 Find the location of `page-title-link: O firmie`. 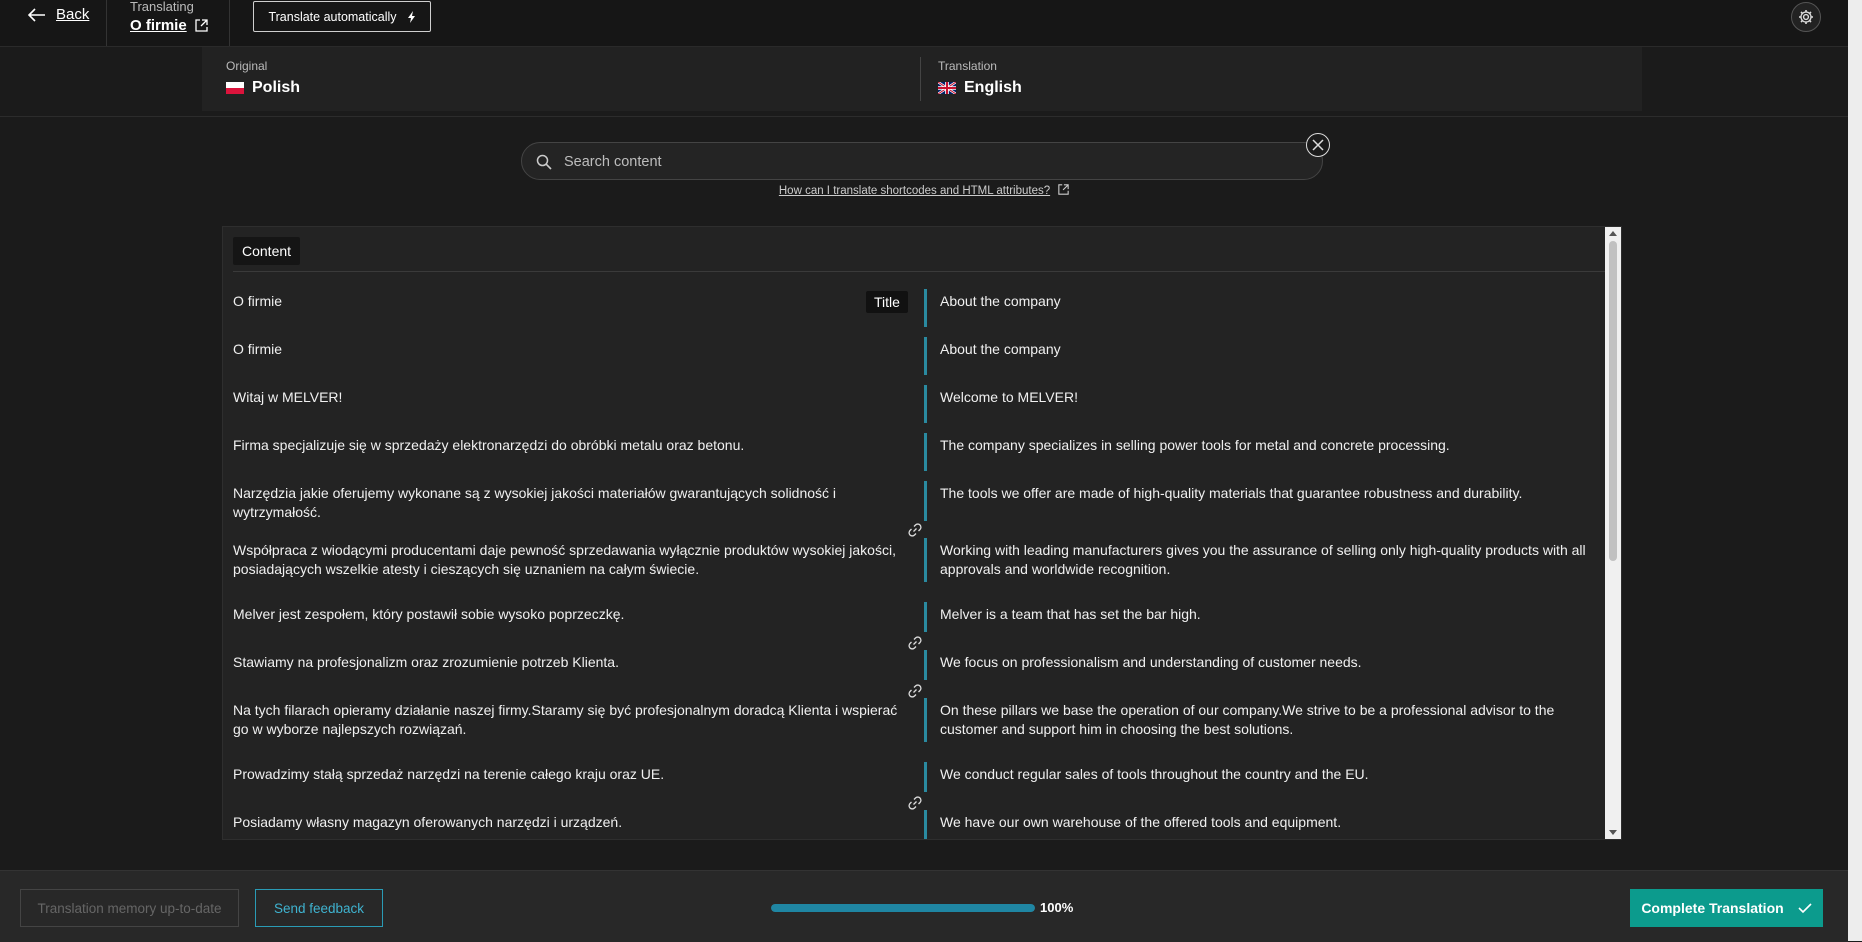

page-title-link: O firmie is located at coordinates (169, 25).